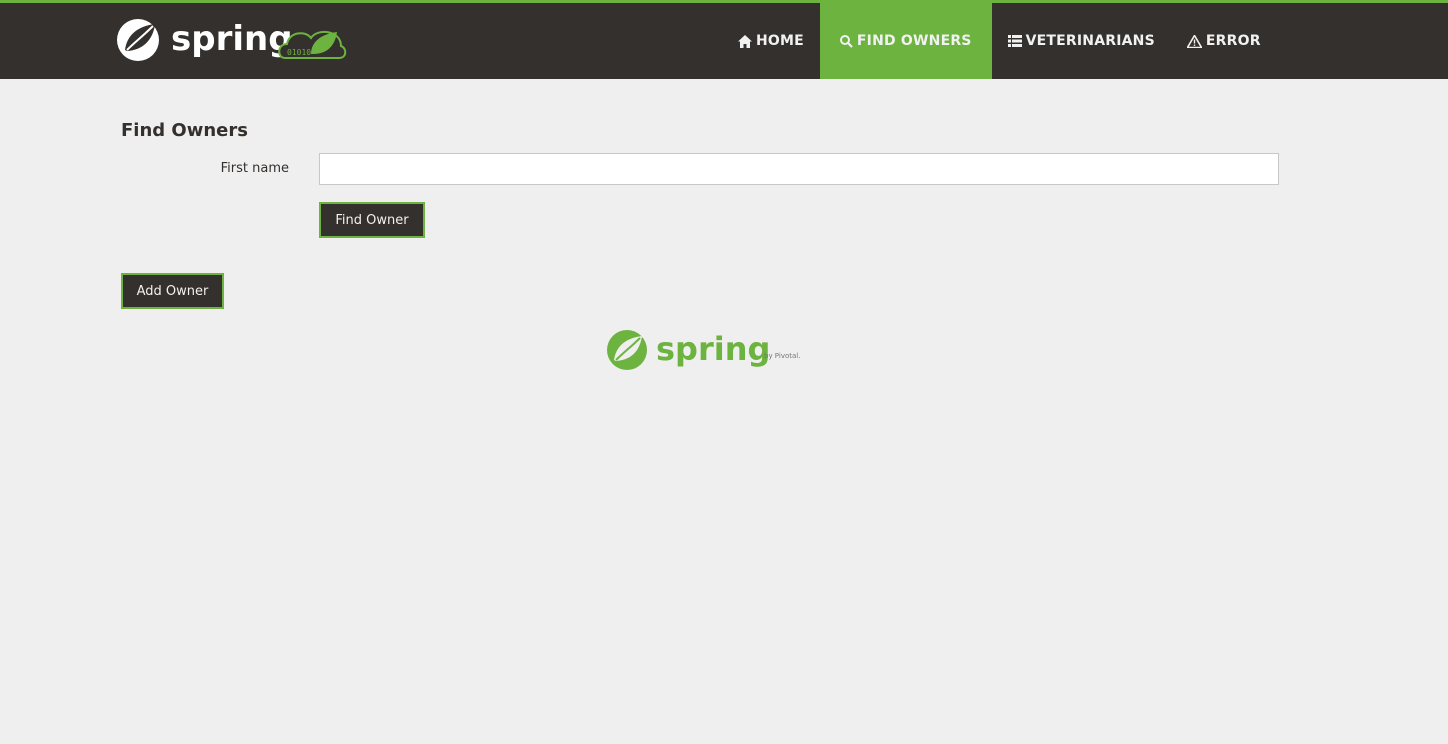 Image resolution: width=1448 pixels, height=744 pixels. What do you see at coordinates (745, 41) in the screenshot?
I see `home-icon` at bounding box center [745, 41].